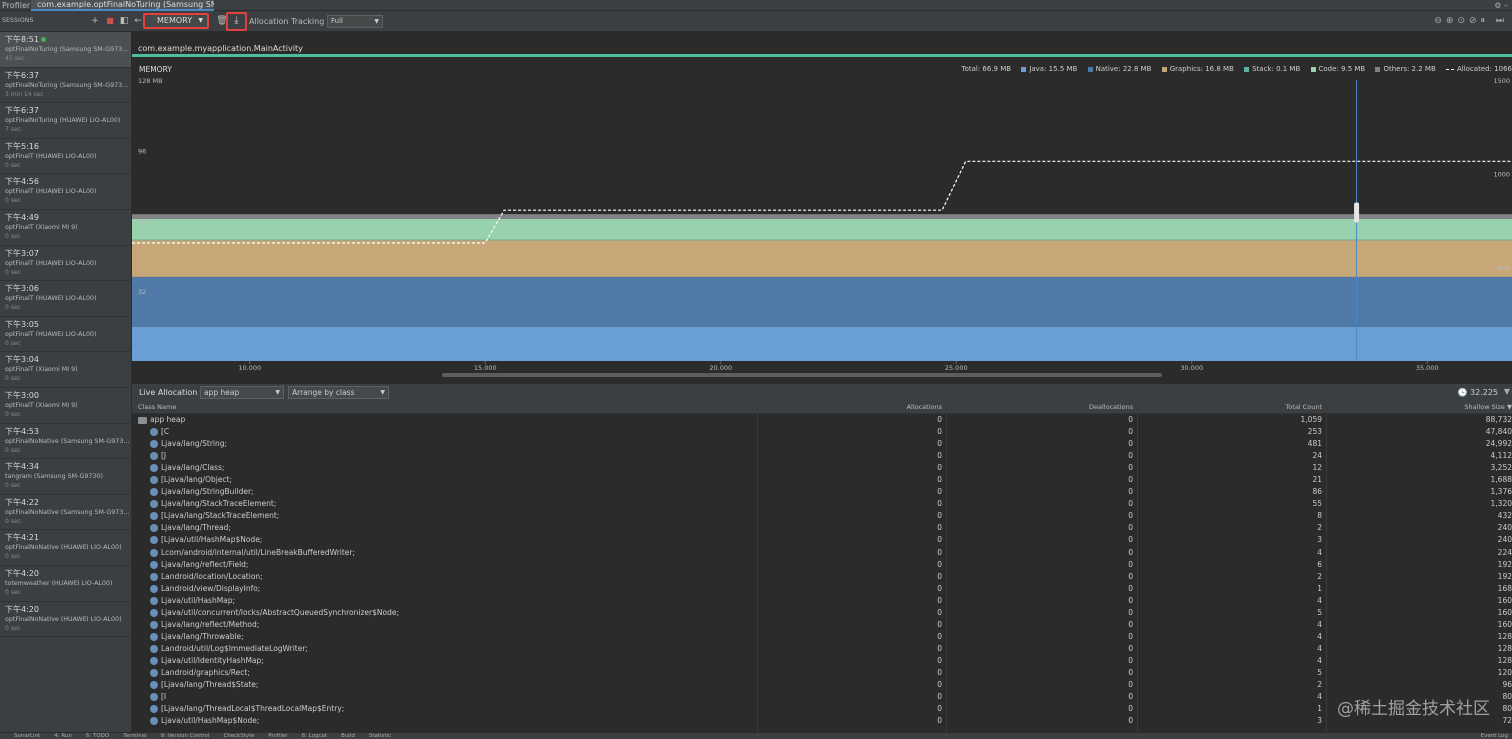 The height and width of the screenshot is (739, 1512). Describe the element at coordinates (97, 736) in the screenshot. I see `tool-window-tab: 6: TODO` at that location.